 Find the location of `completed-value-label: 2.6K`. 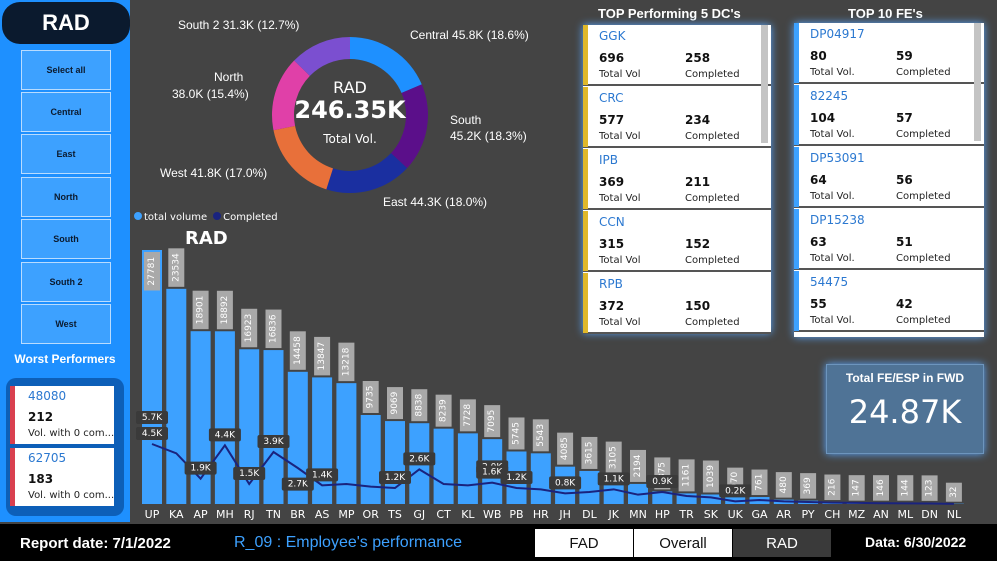

completed-value-label: 2.6K is located at coordinates (419, 459).